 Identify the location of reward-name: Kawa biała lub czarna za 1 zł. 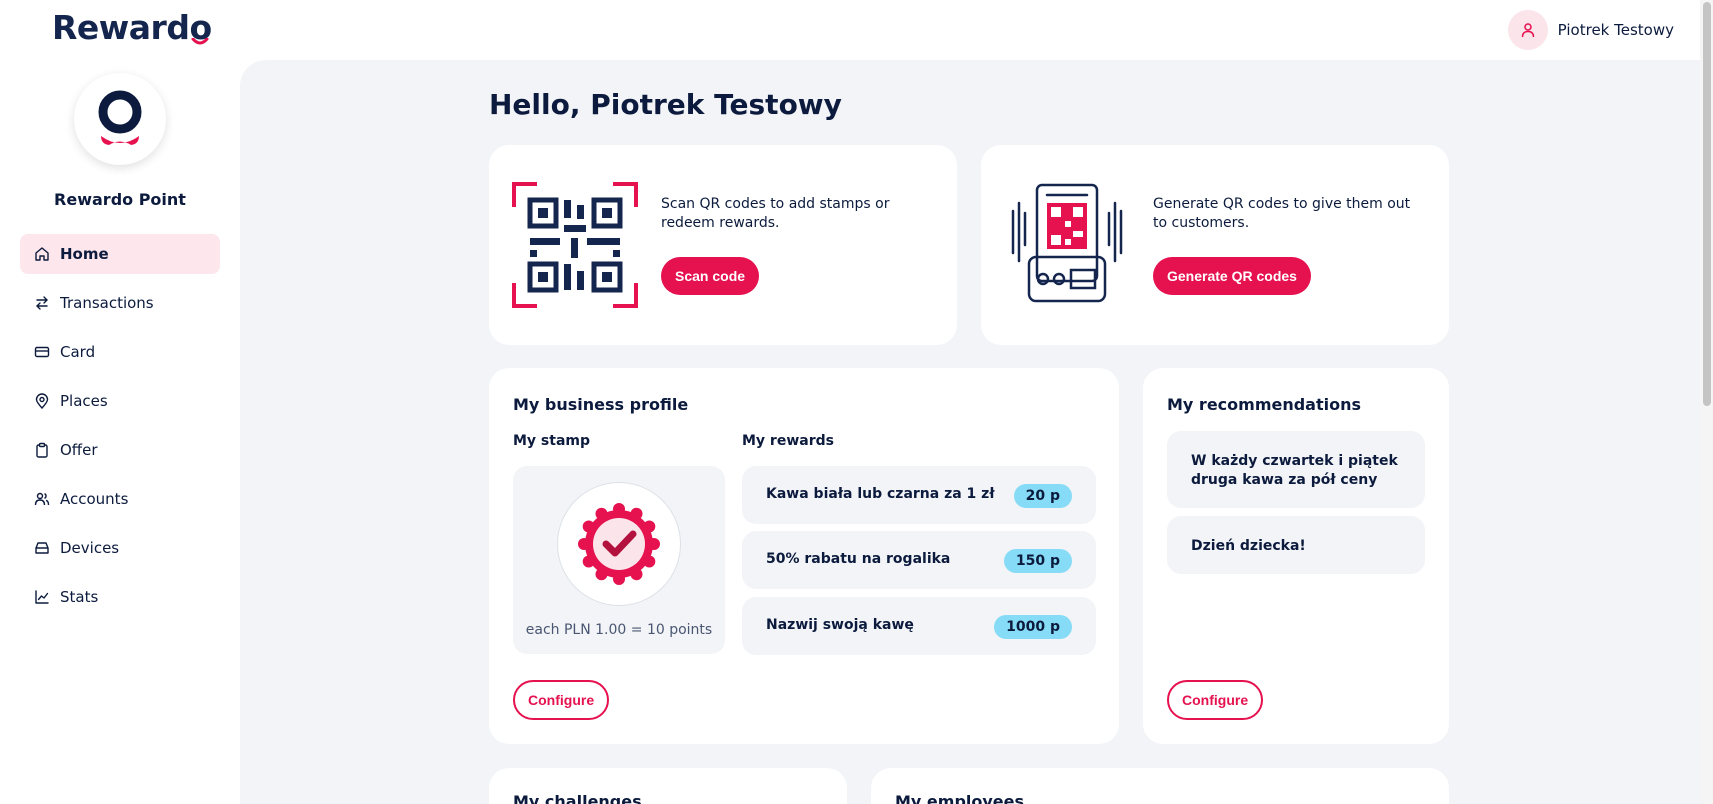
(880, 494).